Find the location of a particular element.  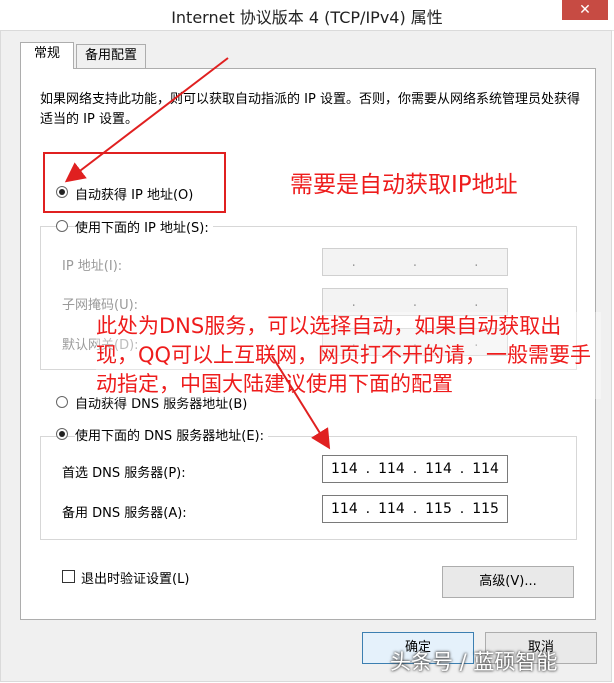

close-icon: ✕ is located at coordinates (585, 10).